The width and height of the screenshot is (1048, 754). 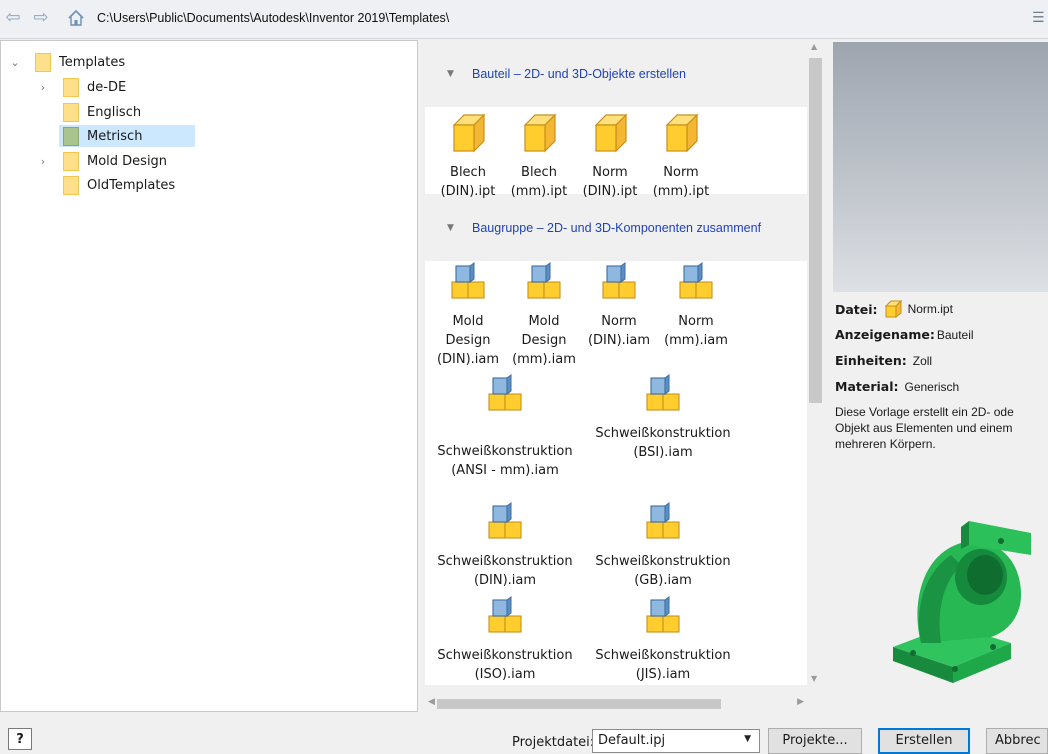 What do you see at coordinates (553, 742) in the screenshot?
I see `project-file-label: Projektdatei:` at bounding box center [553, 742].